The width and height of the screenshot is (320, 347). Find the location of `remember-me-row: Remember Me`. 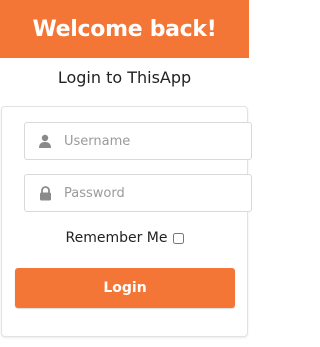

remember-me-row: Remember Me is located at coordinates (124, 238).